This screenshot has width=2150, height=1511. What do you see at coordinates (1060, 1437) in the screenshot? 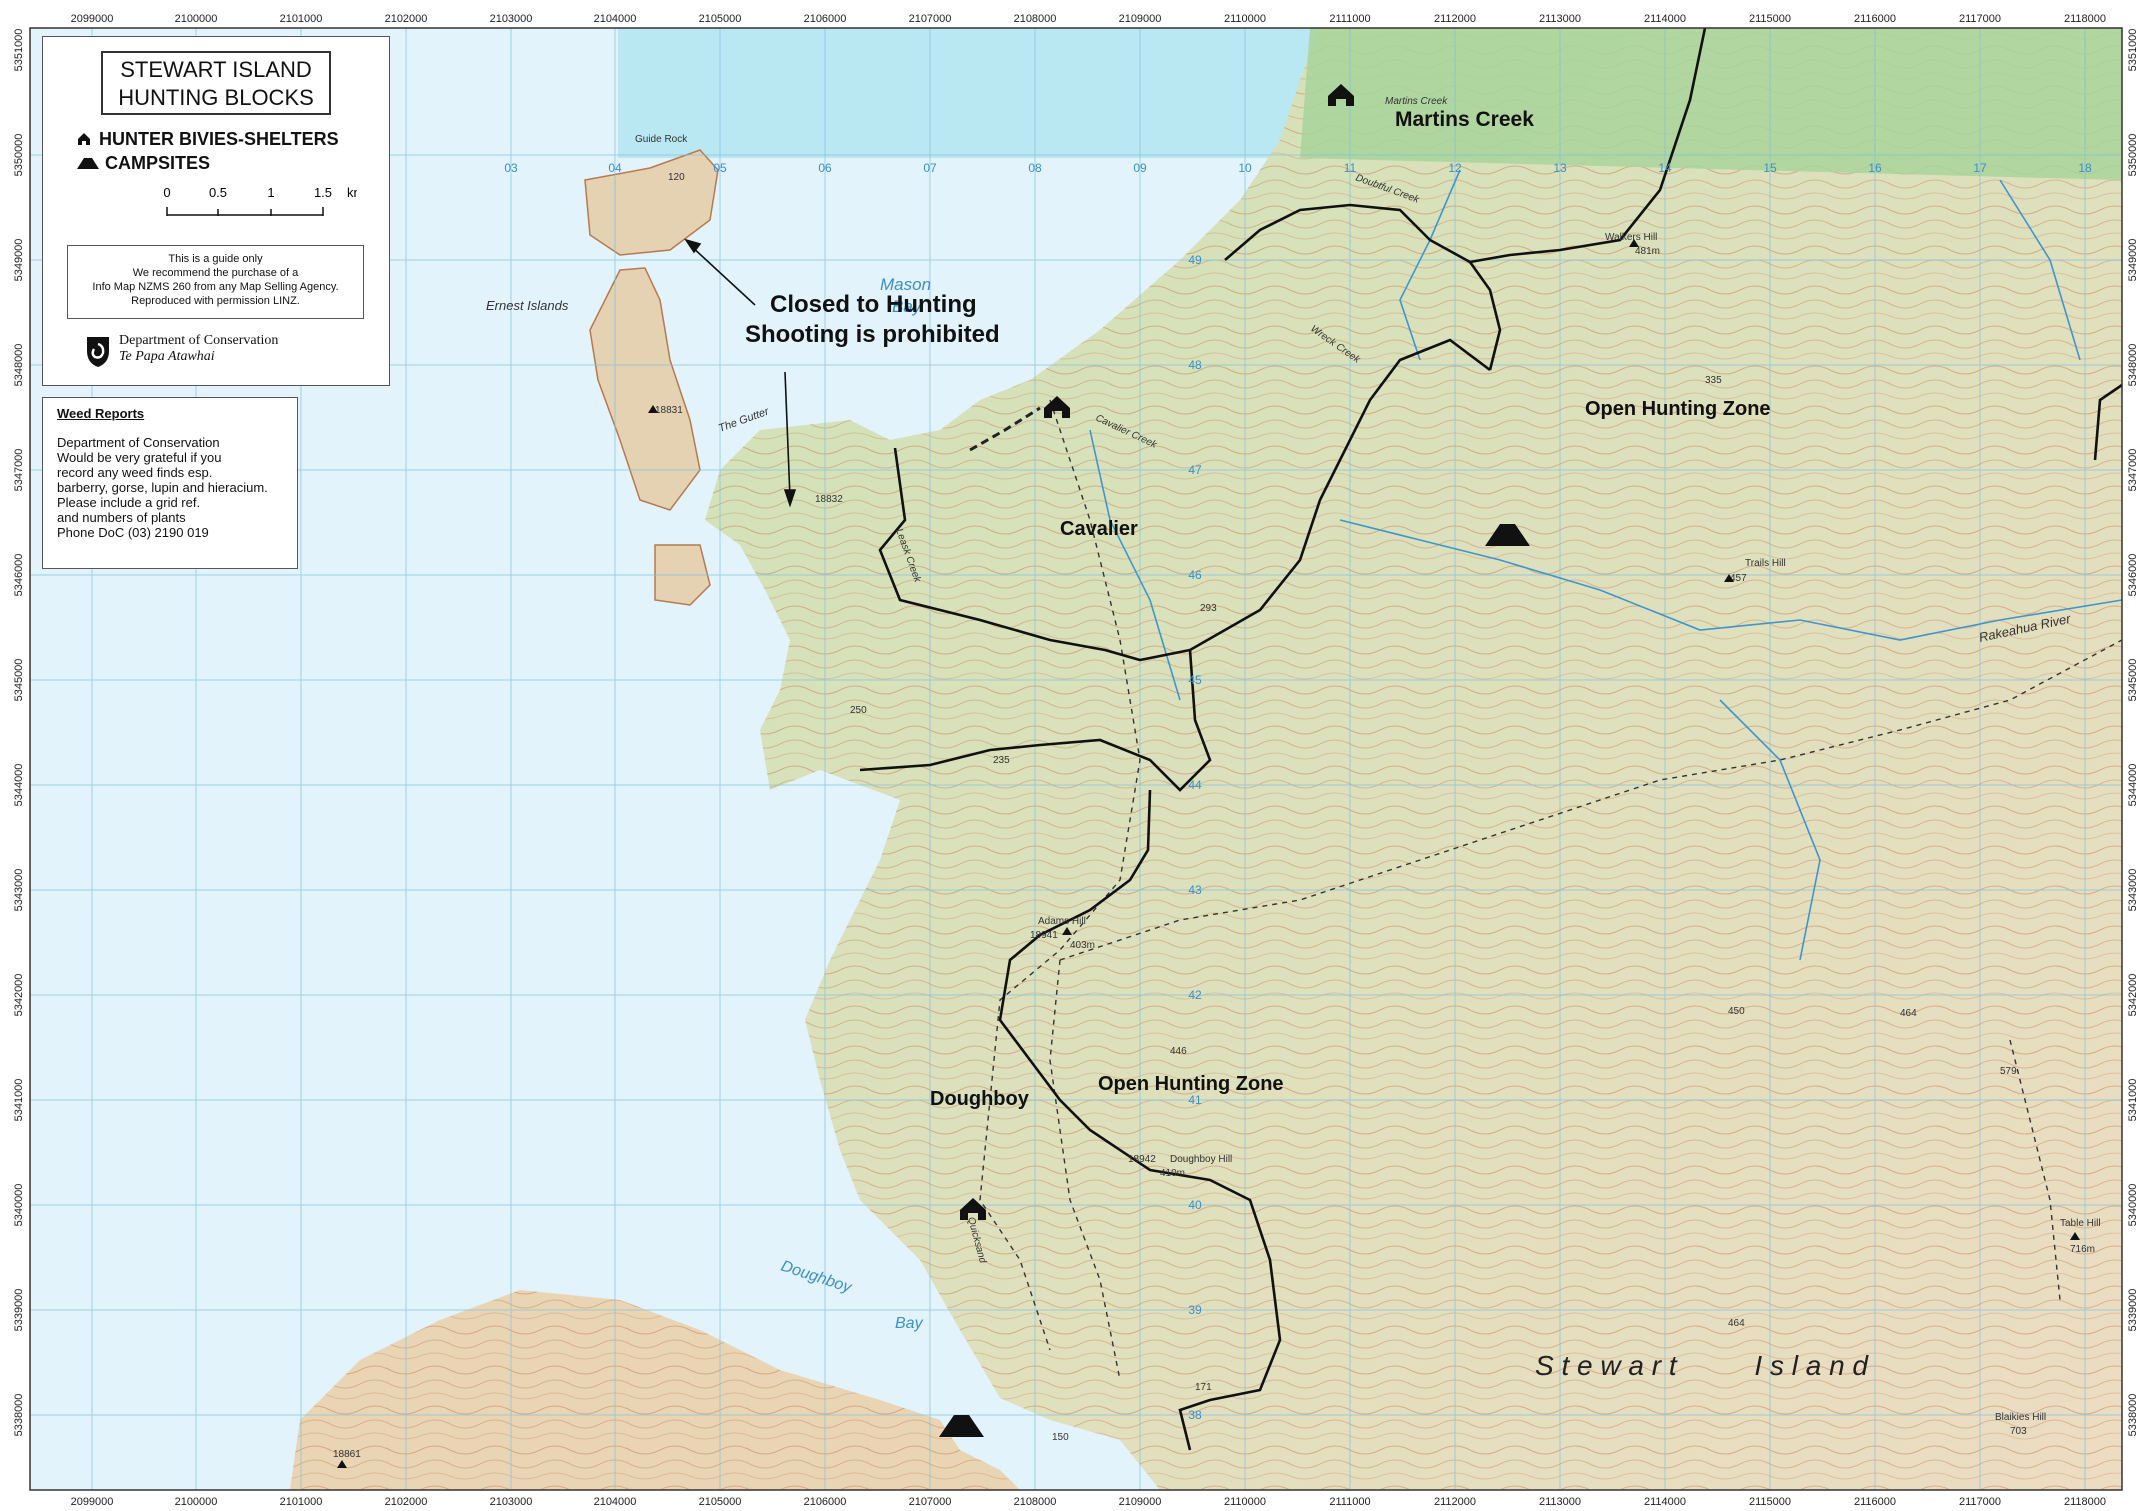
I see `spot-150: 150` at bounding box center [1060, 1437].